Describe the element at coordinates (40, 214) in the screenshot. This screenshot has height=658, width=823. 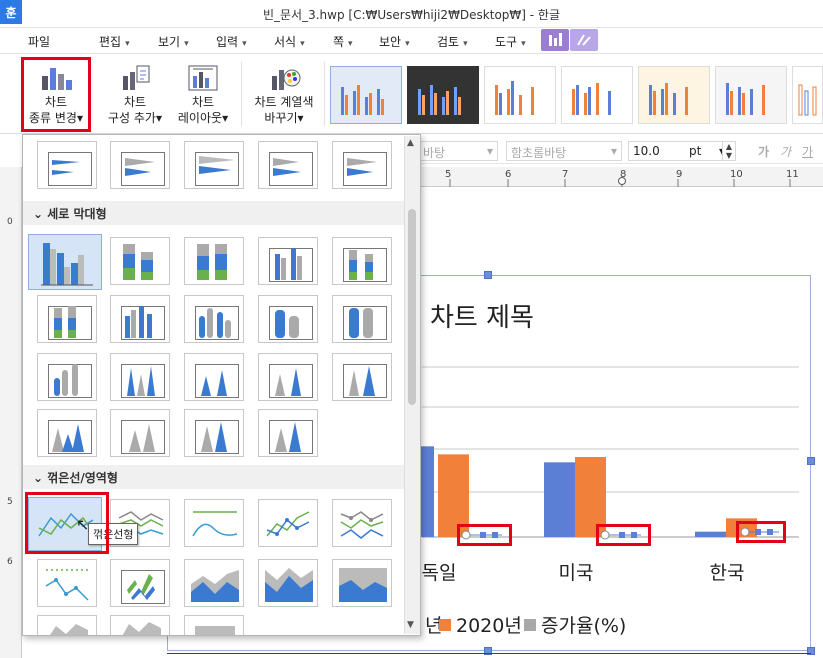
I see `chevron-down-icon: ⌄` at that location.